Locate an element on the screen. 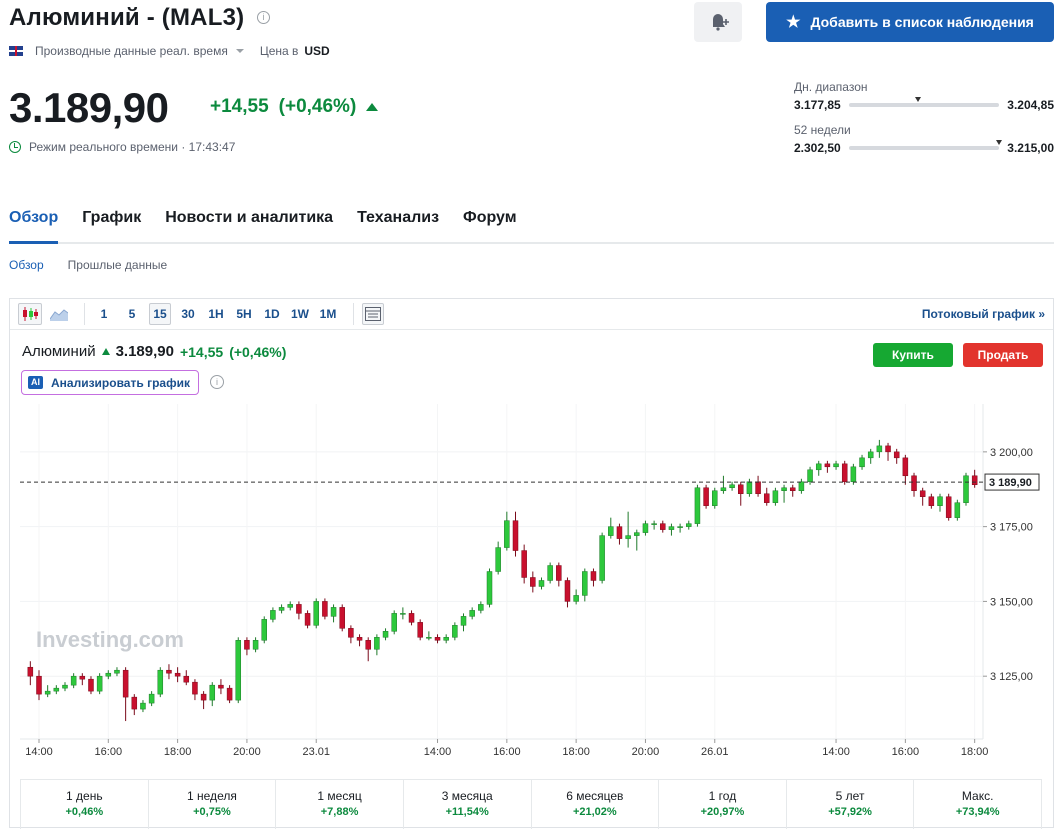 The image size is (1062, 832). tab-news: Новости и аналитика is located at coordinates (249, 224).